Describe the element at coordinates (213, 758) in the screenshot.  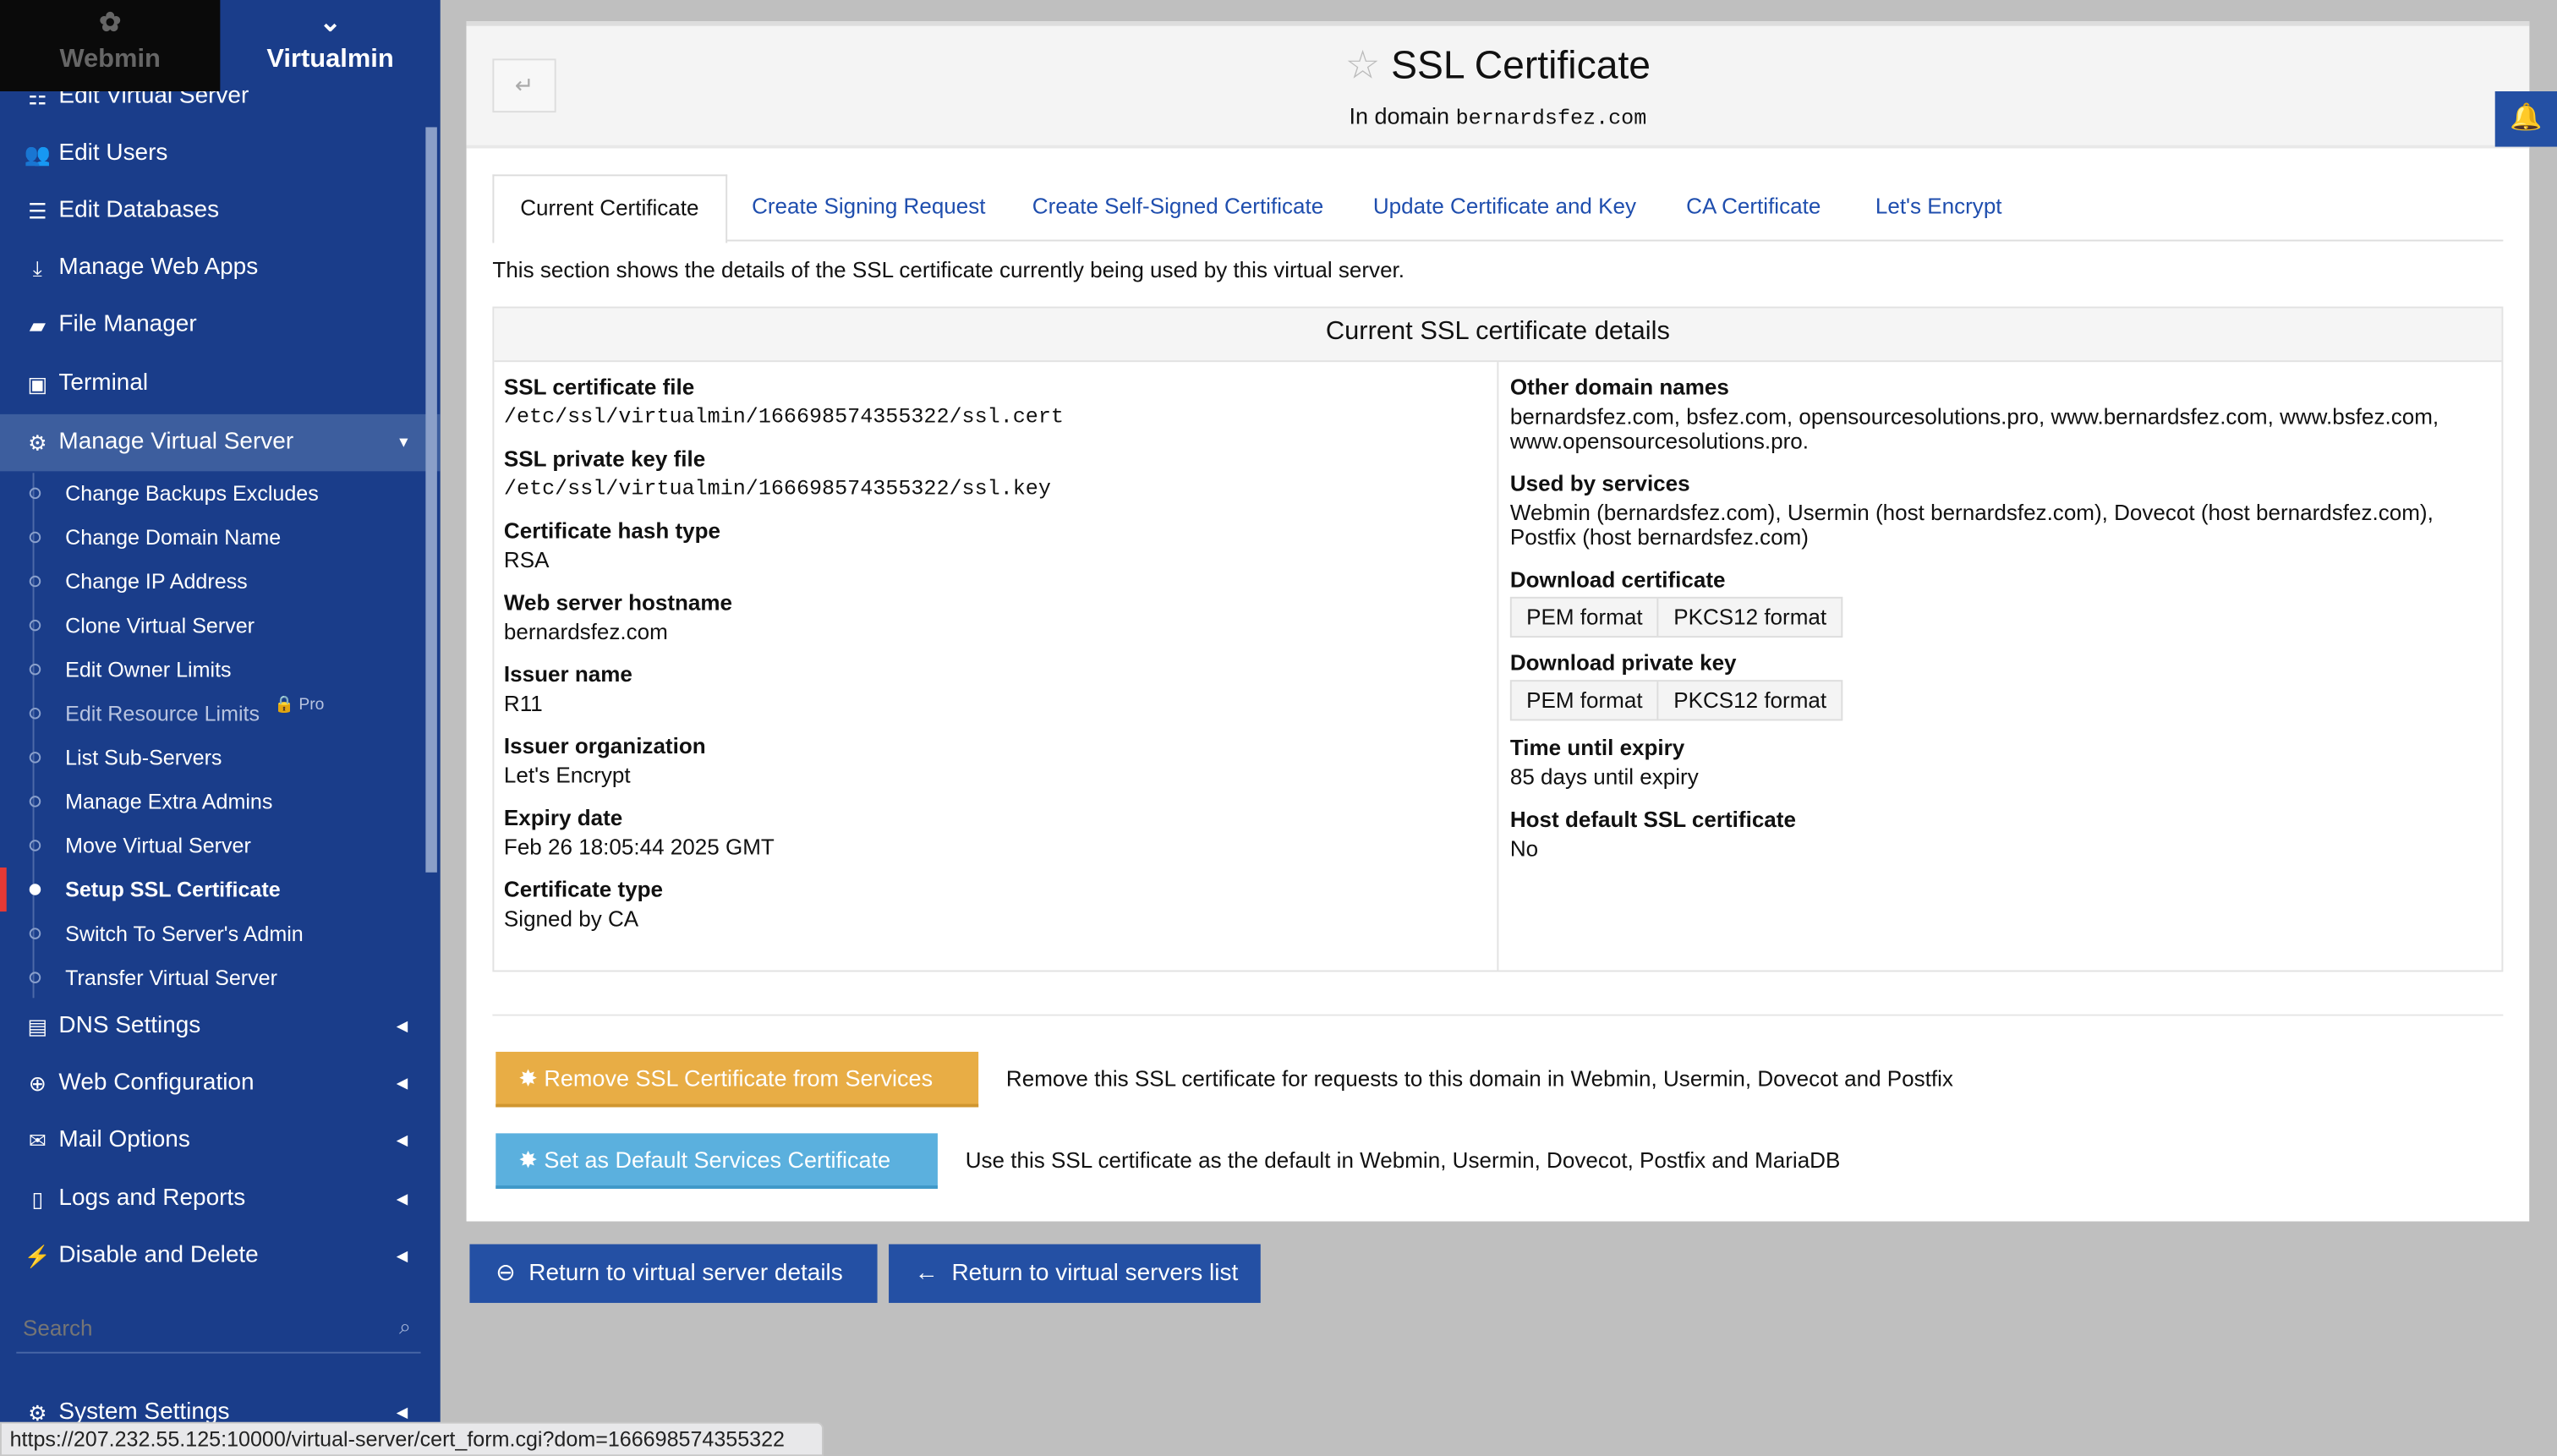
I see `sidebar-subitem: List Sub-Servers` at that location.